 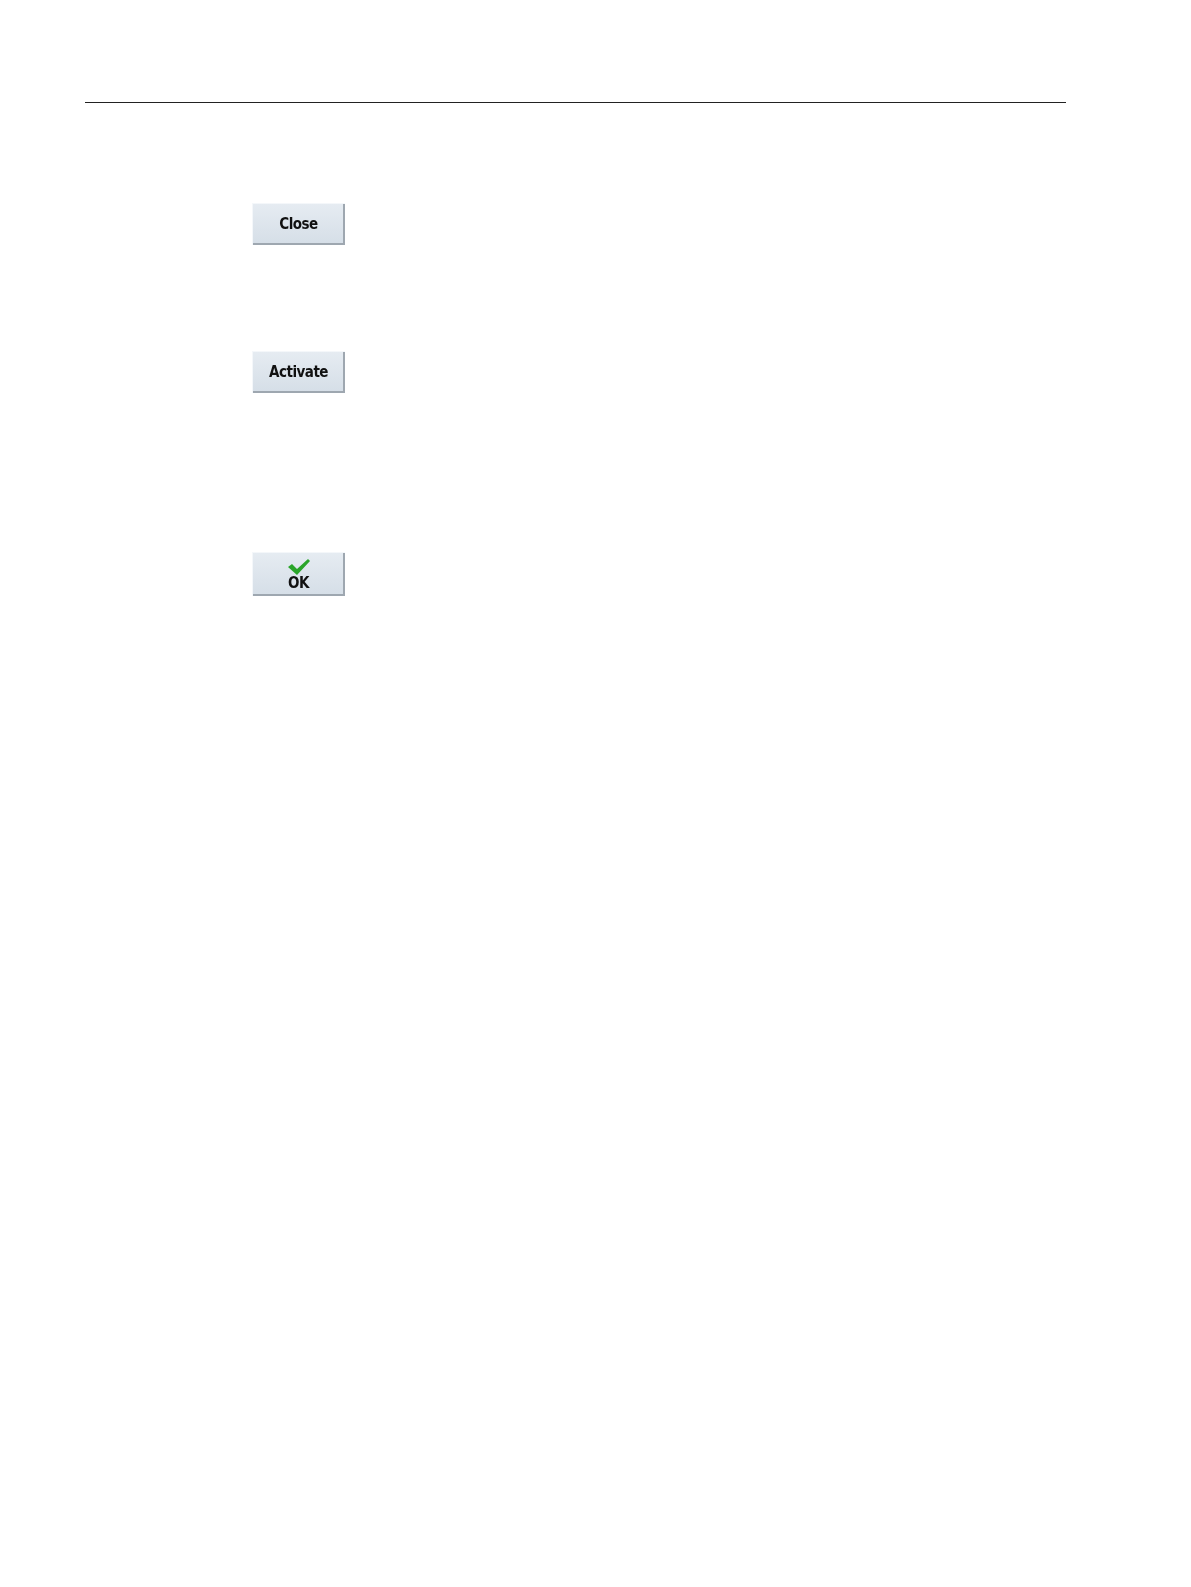 What do you see at coordinates (298, 372) in the screenshot?
I see `softkey-button: Activate` at bounding box center [298, 372].